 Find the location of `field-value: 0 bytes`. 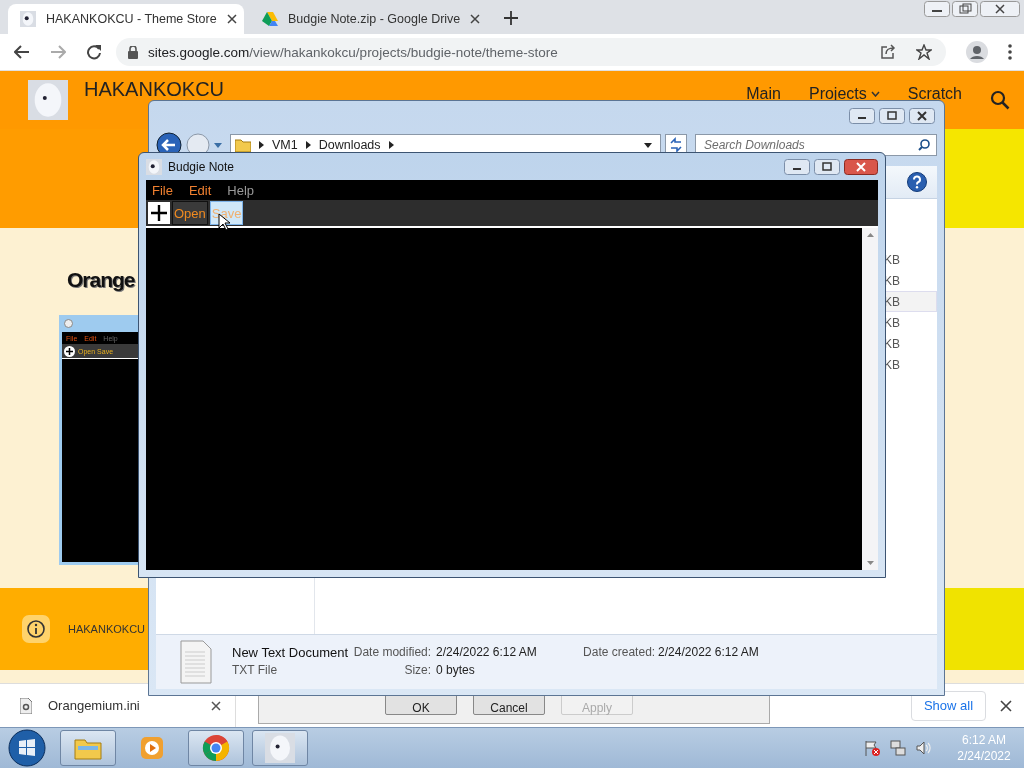

field-value: 0 bytes is located at coordinates (456, 671).